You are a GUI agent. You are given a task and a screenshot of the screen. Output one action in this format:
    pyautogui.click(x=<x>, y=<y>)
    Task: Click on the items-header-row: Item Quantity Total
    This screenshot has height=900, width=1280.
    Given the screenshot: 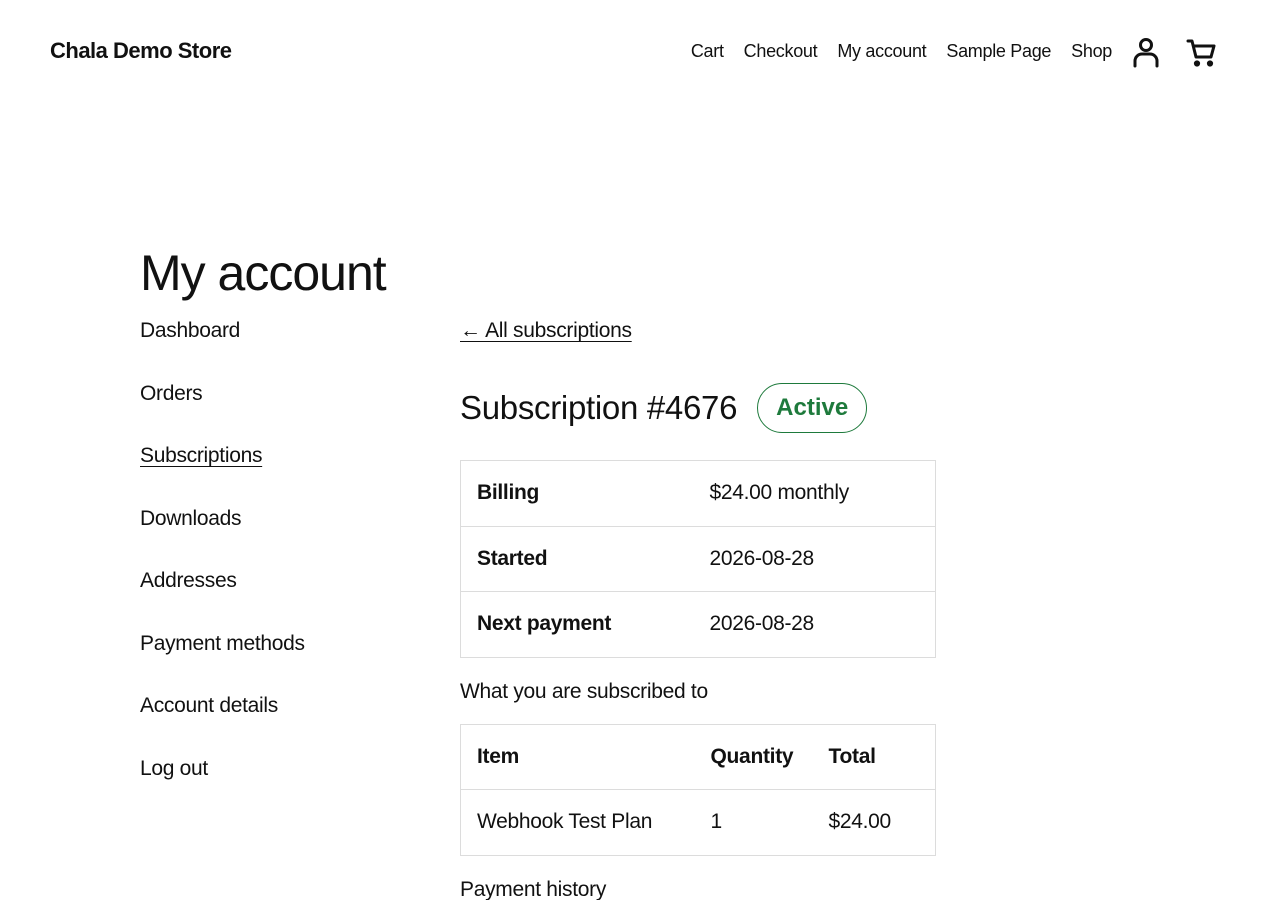 What is the action you would take?
    pyautogui.click(x=698, y=756)
    